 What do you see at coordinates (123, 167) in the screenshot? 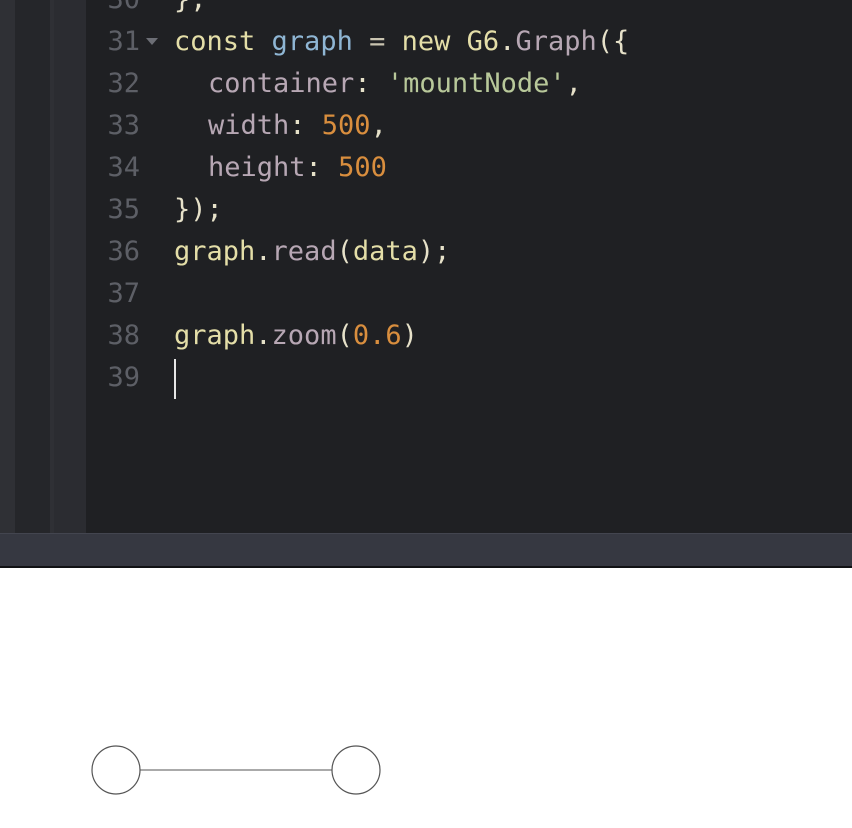
I see `line-number: 34` at bounding box center [123, 167].